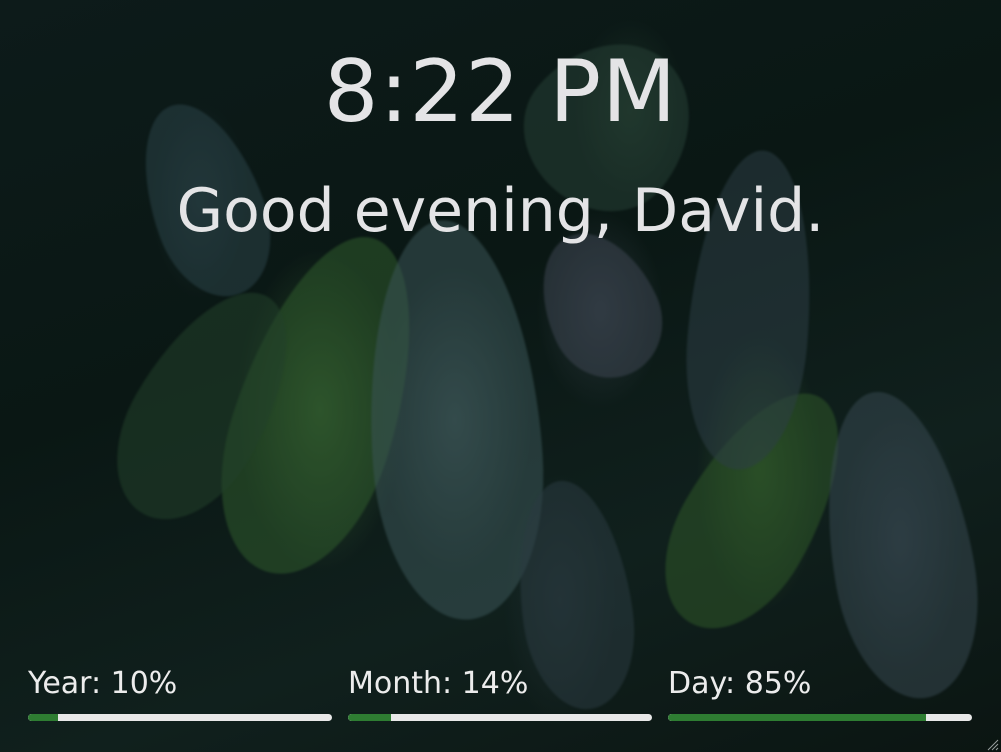  Describe the element at coordinates (740, 683) in the screenshot. I see `progress-day-label: Day: 85%` at that location.